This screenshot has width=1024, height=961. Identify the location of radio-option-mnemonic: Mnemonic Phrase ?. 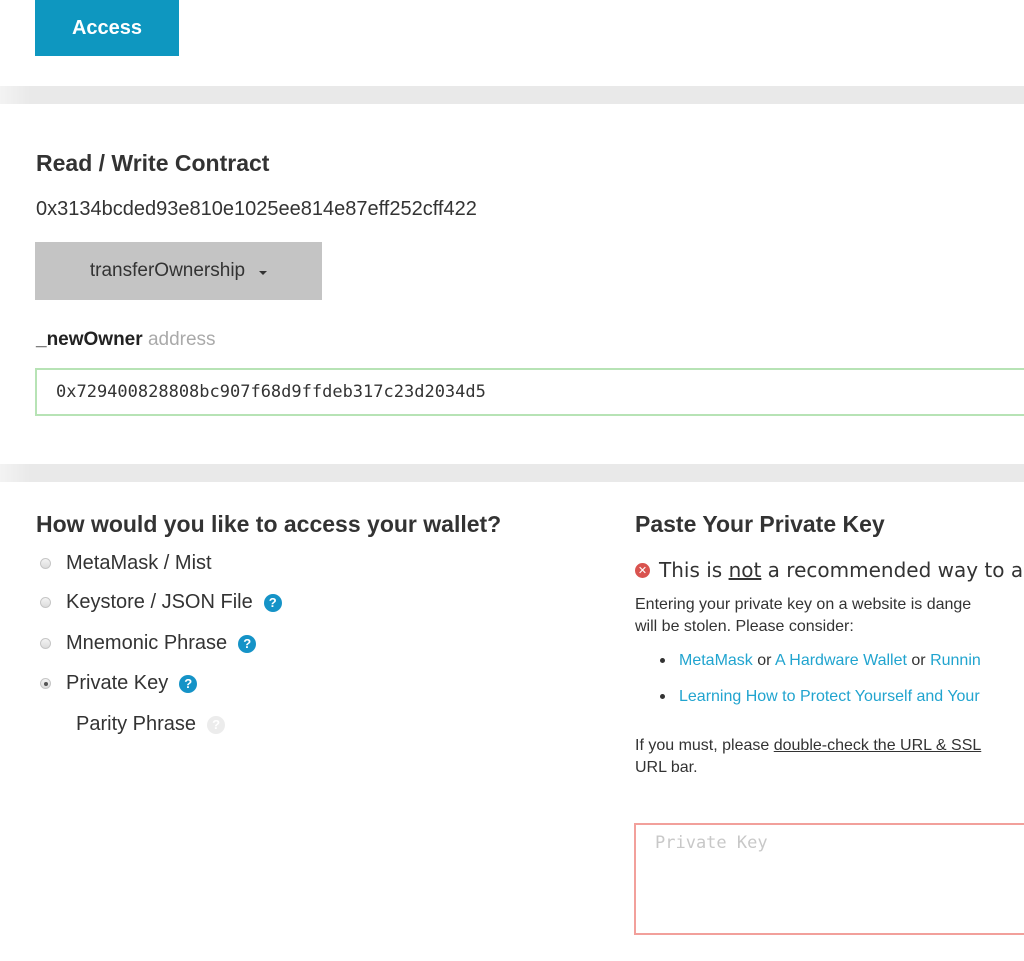
(148, 643).